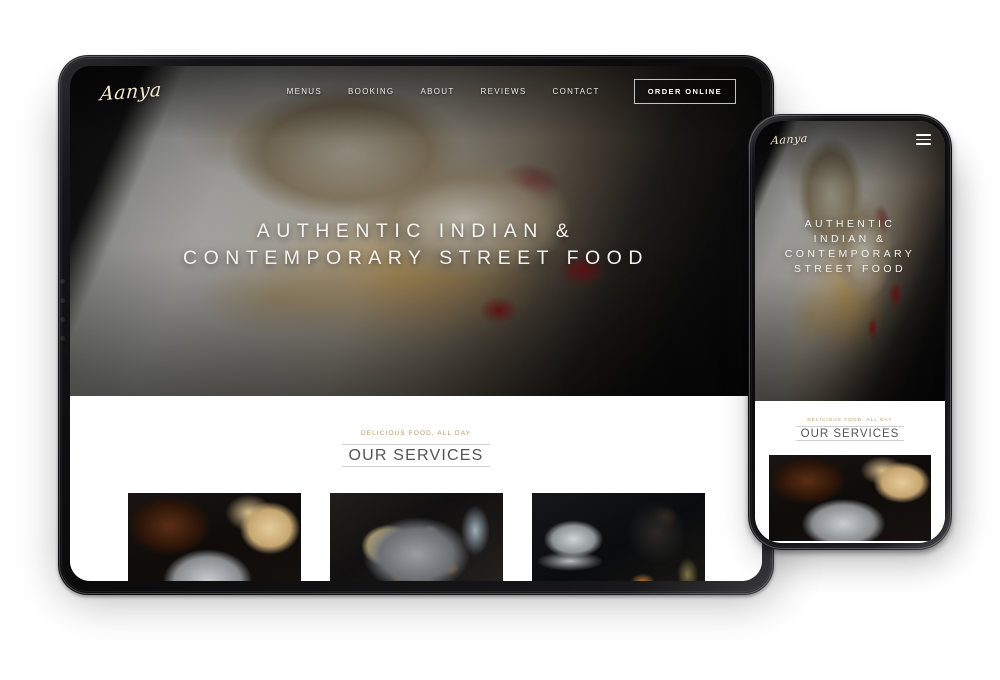 The height and width of the screenshot is (680, 1000). Describe the element at coordinates (416, 433) in the screenshot. I see `services-eyebrow: DELICIOUS FOOD, ALL DAY` at that location.